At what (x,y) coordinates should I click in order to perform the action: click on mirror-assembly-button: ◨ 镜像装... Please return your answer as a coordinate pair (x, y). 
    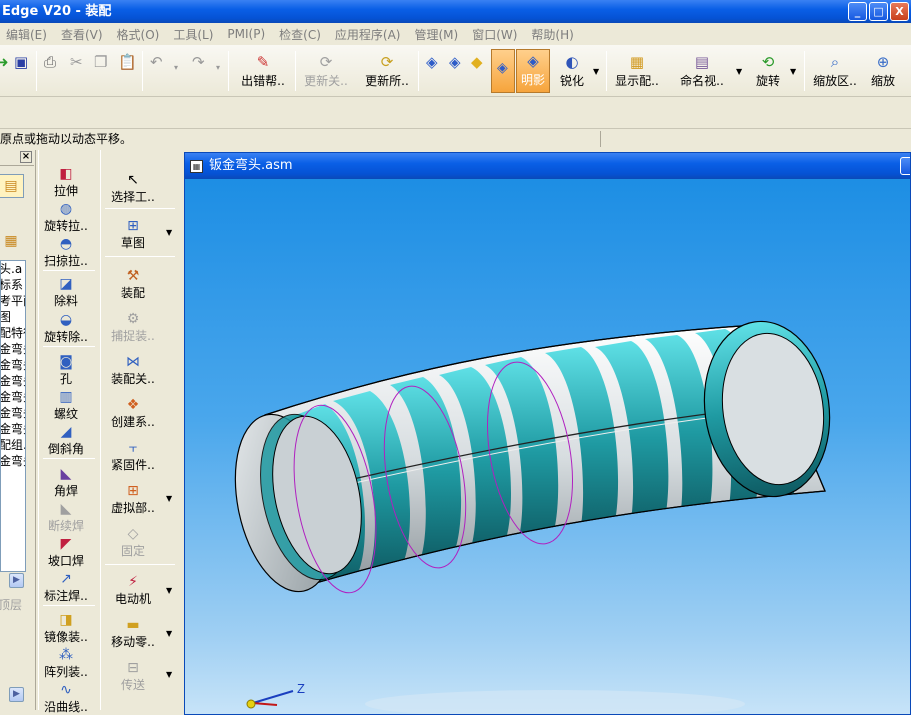
    Looking at the image, I should click on (66, 628).